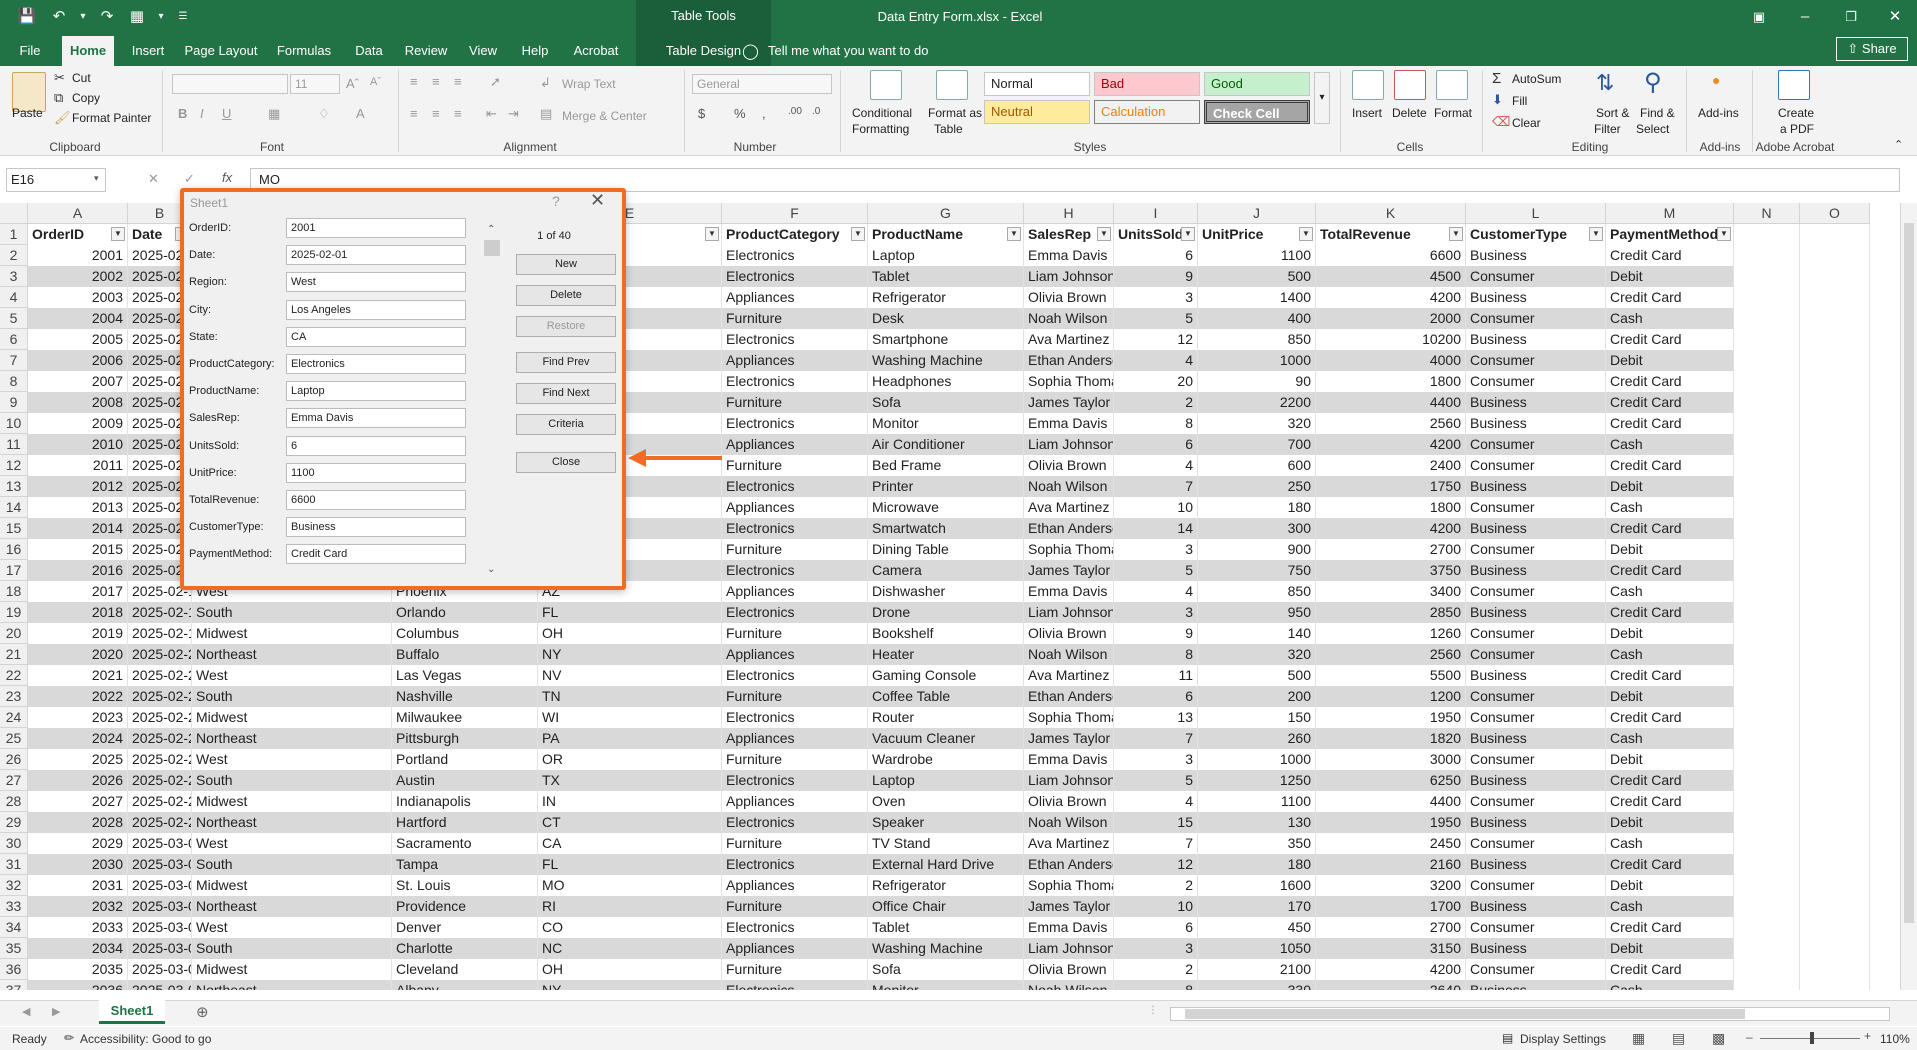  Describe the element at coordinates (1465, 1014) in the screenshot. I see `horizontal-scroll-thumb` at that location.